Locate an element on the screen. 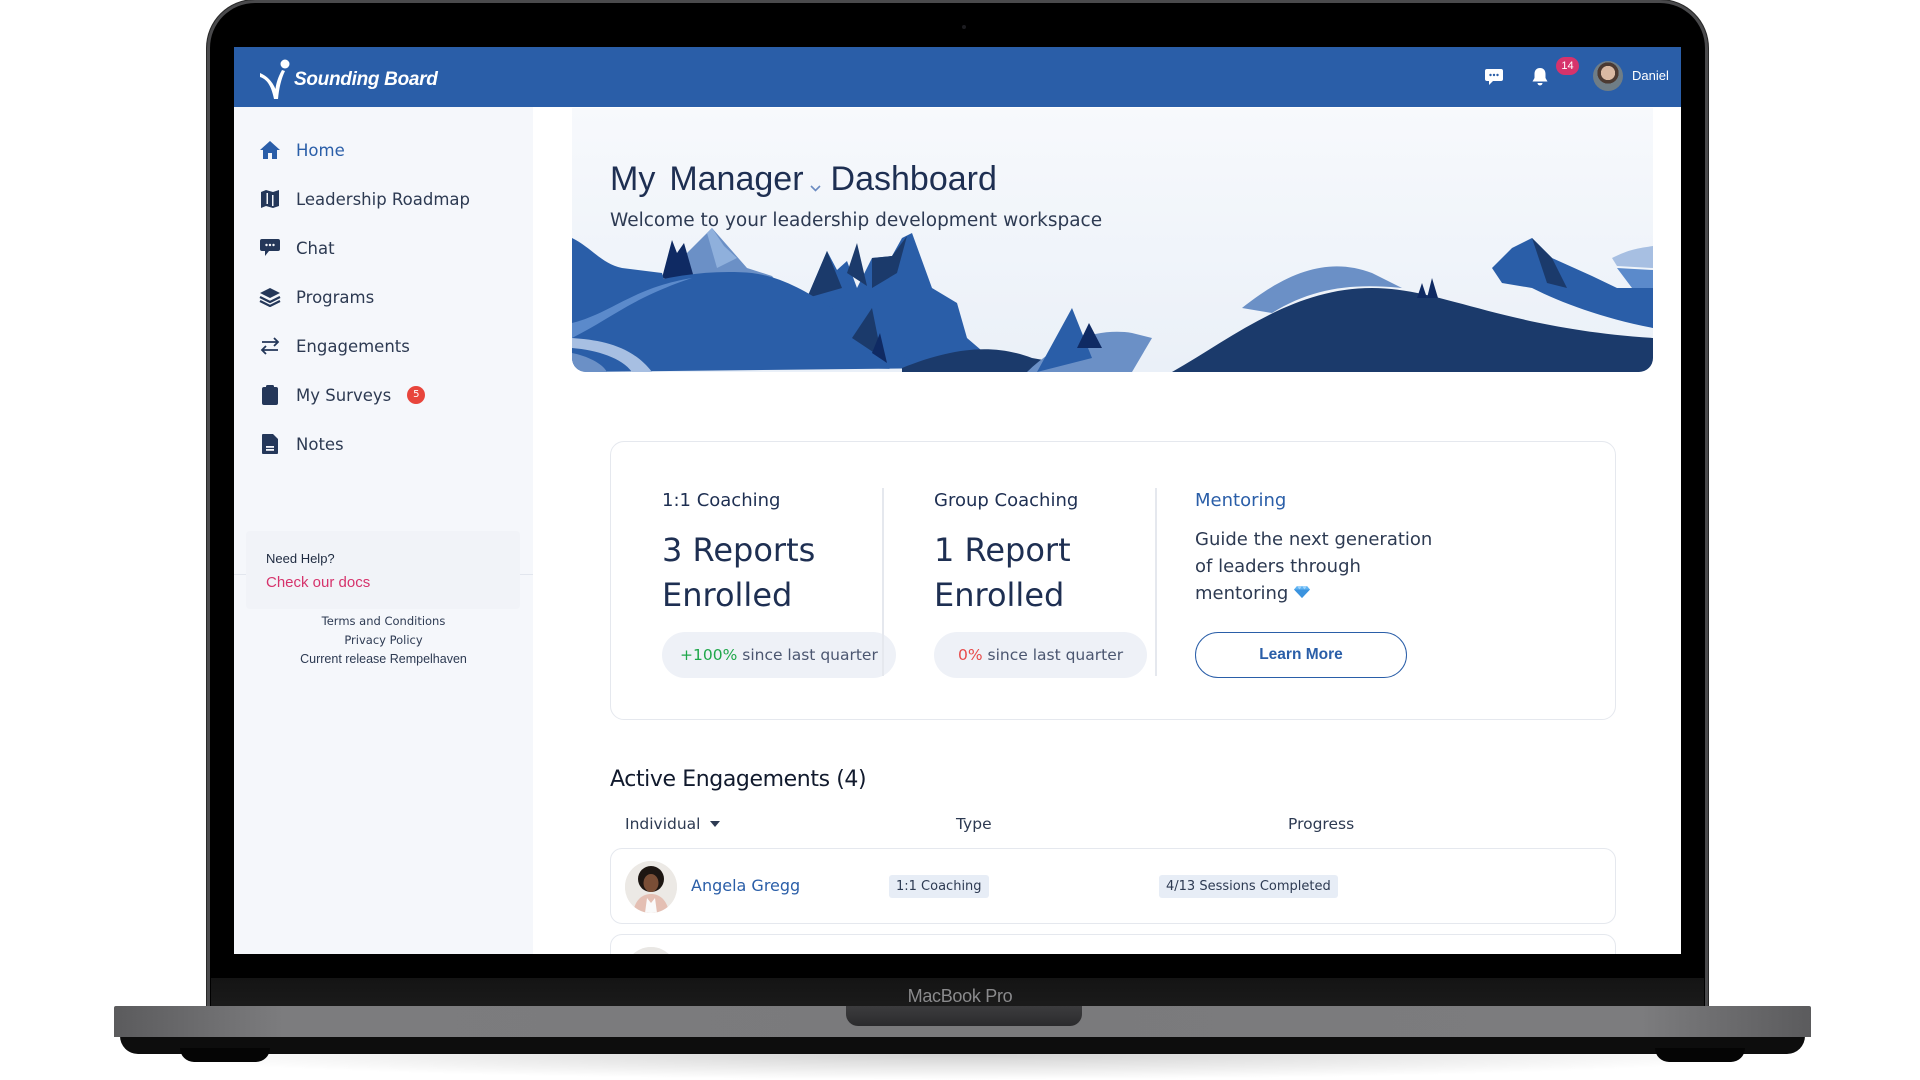 The height and width of the screenshot is (1080, 1920). stat-change-pill: 0% since last quarter is located at coordinates (1041, 655).